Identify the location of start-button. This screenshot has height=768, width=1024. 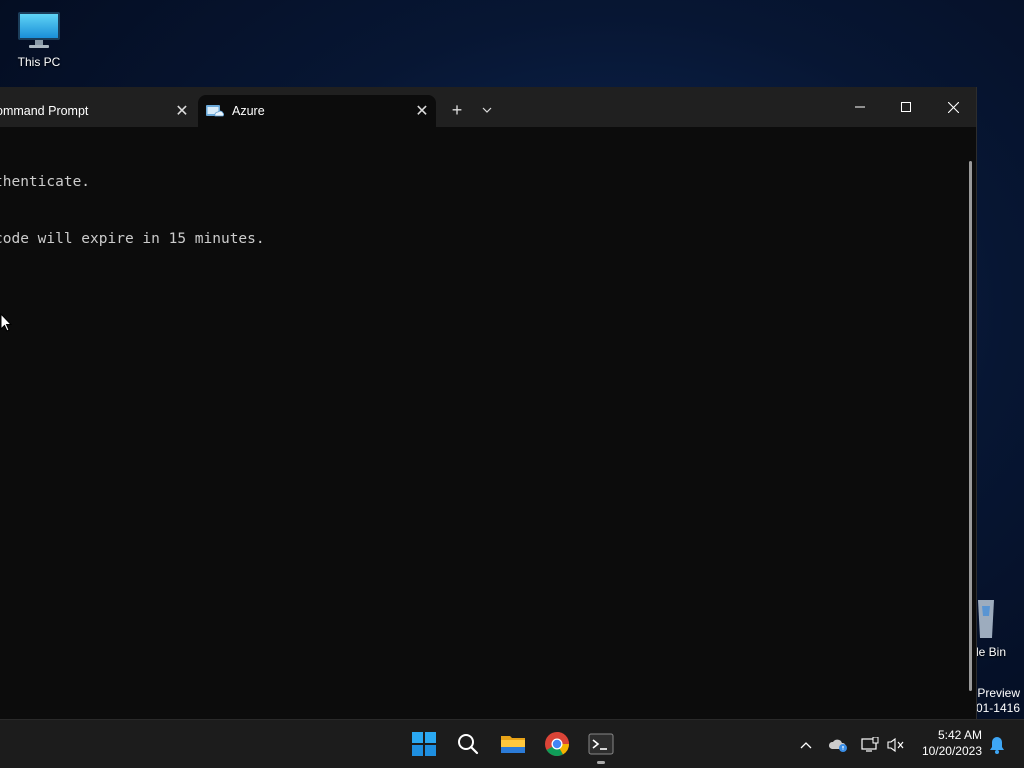
(424, 744).